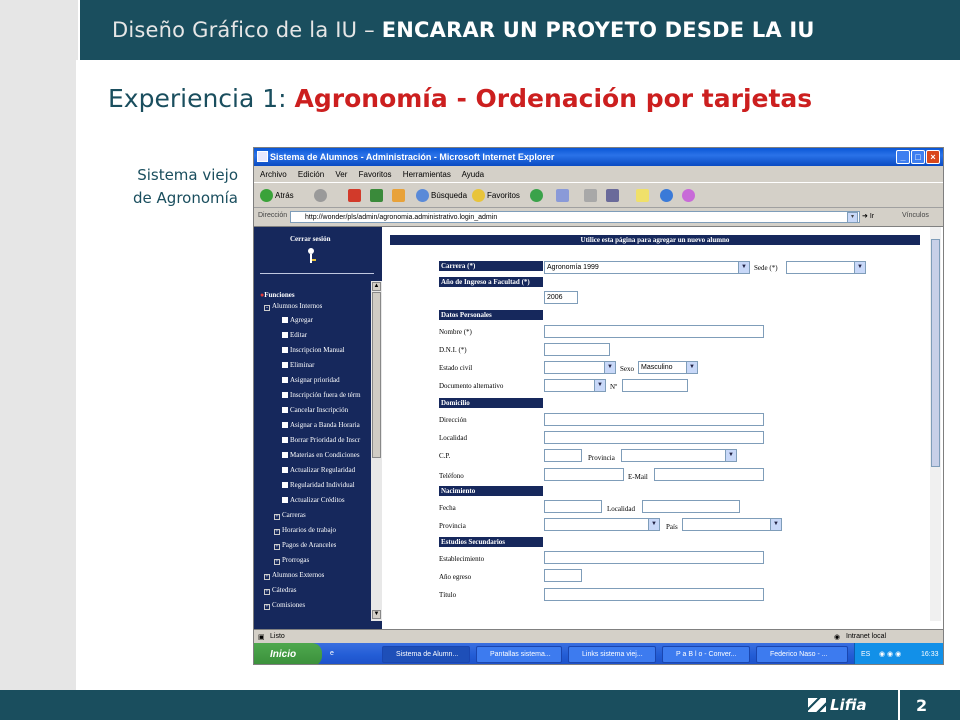 This screenshot has width=960, height=720. I want to click on sidebar-group-alumnos-internos: - Alumnos Internos, so click(293, 306).